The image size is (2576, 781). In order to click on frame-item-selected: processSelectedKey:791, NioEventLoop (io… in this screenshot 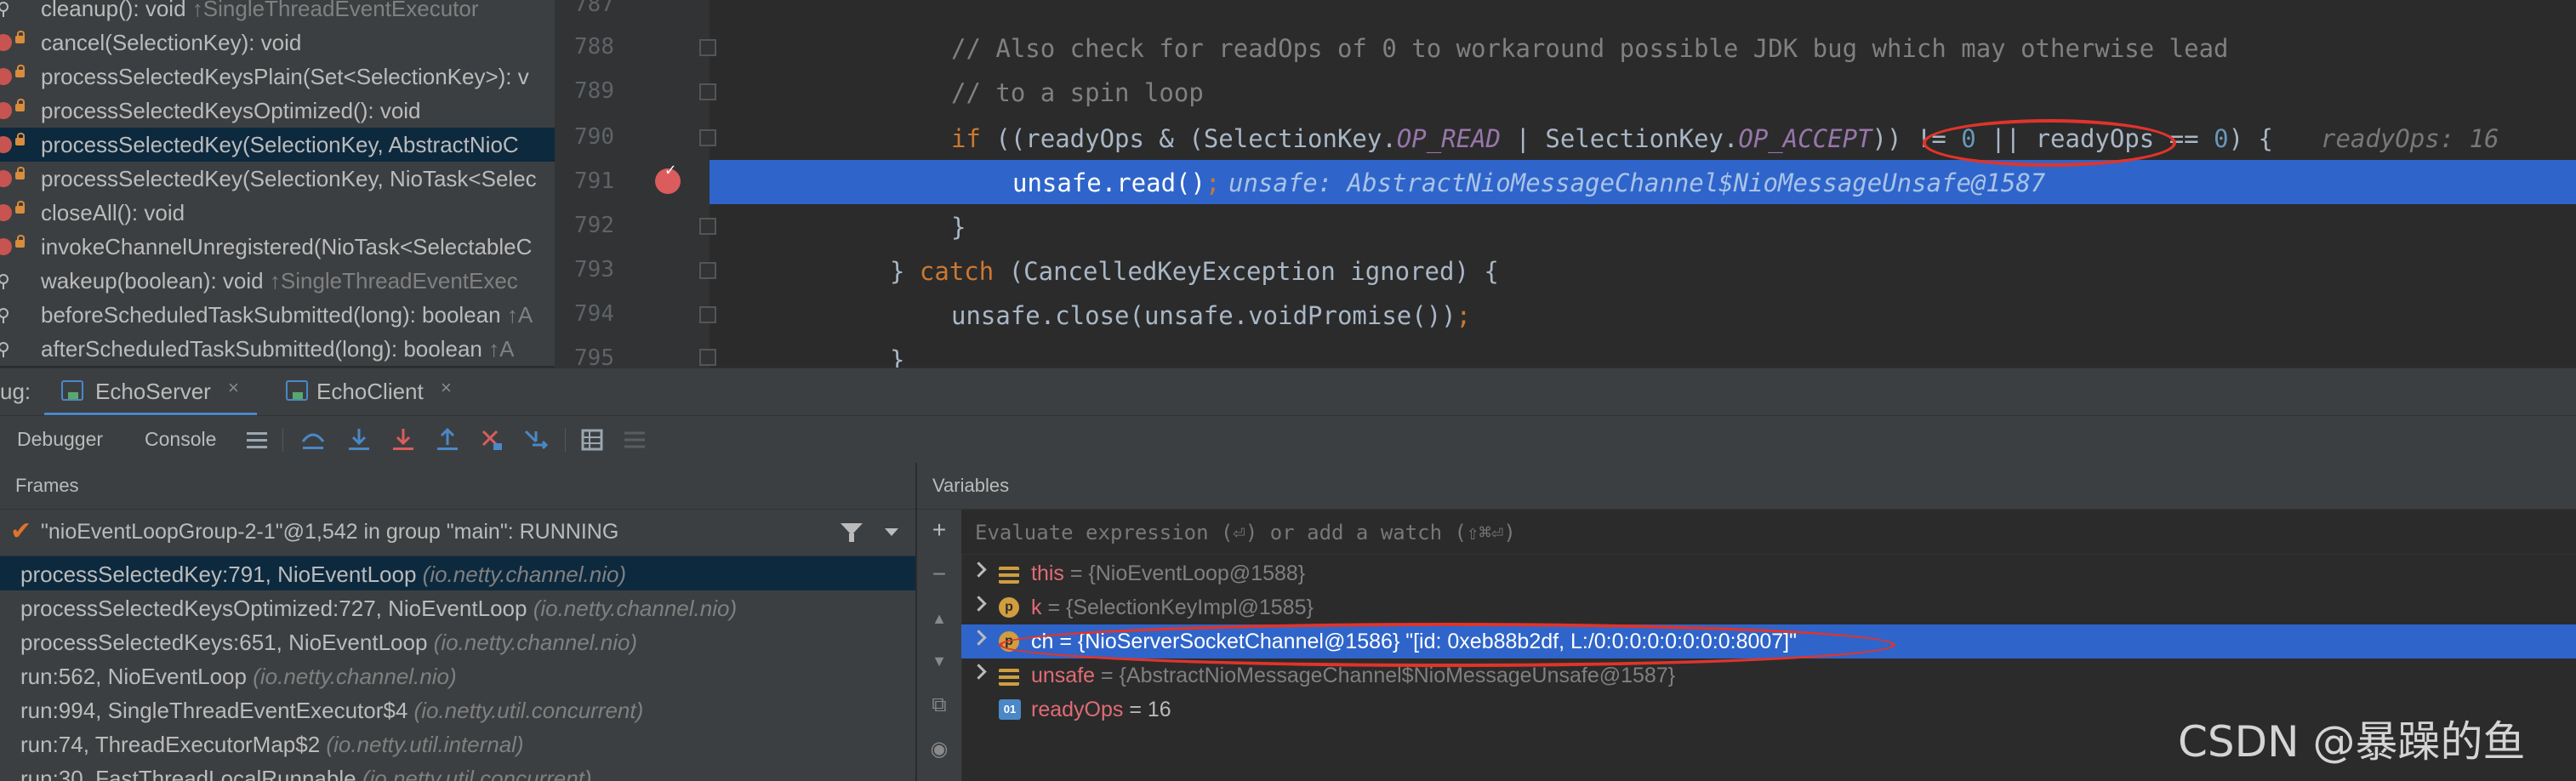, I will do `click(458, 573)`.